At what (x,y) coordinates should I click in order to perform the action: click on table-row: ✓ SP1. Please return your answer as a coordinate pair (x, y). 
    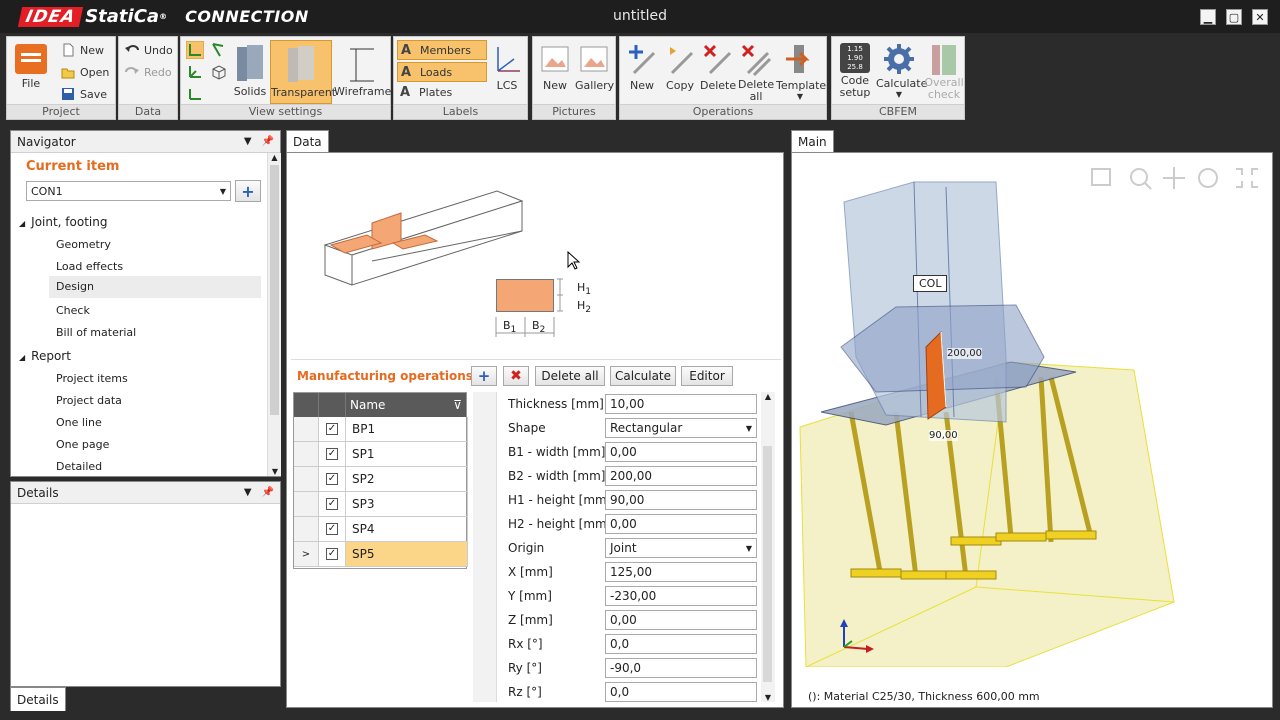
    Looking at the image, I should click on (381, 454).